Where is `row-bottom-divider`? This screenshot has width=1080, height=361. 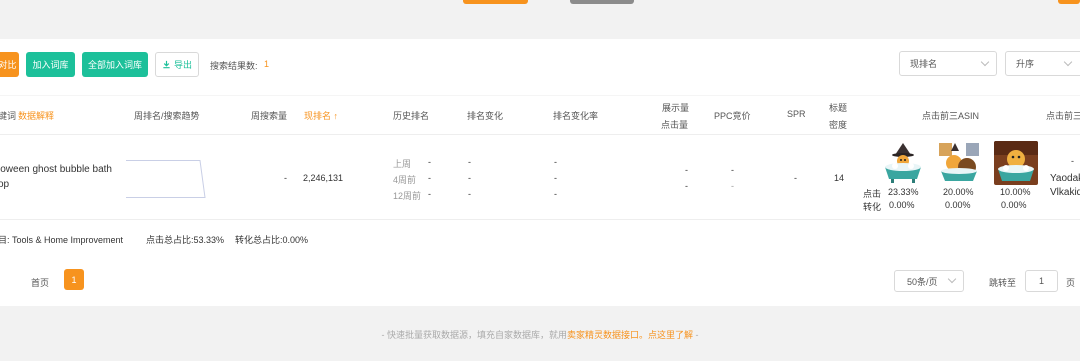
row-bottom-divider is located at coordinates (540, 219).